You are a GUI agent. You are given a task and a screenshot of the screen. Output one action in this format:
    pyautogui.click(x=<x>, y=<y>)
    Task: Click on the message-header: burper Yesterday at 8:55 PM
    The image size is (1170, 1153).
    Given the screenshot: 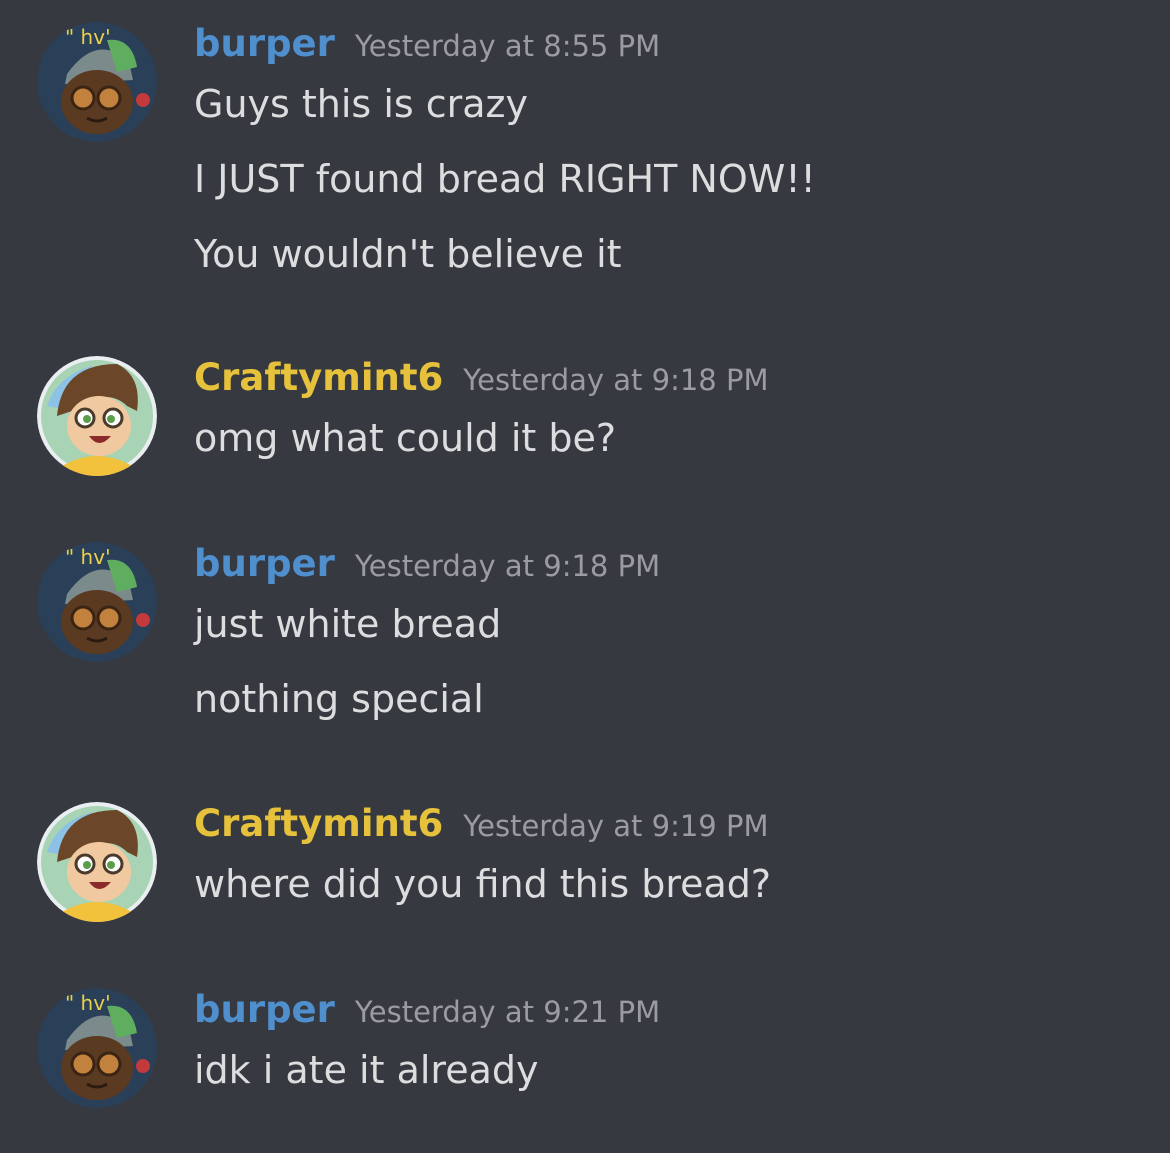 What is the action you would take?
    pyautogui.click(x=427, y=47)
    